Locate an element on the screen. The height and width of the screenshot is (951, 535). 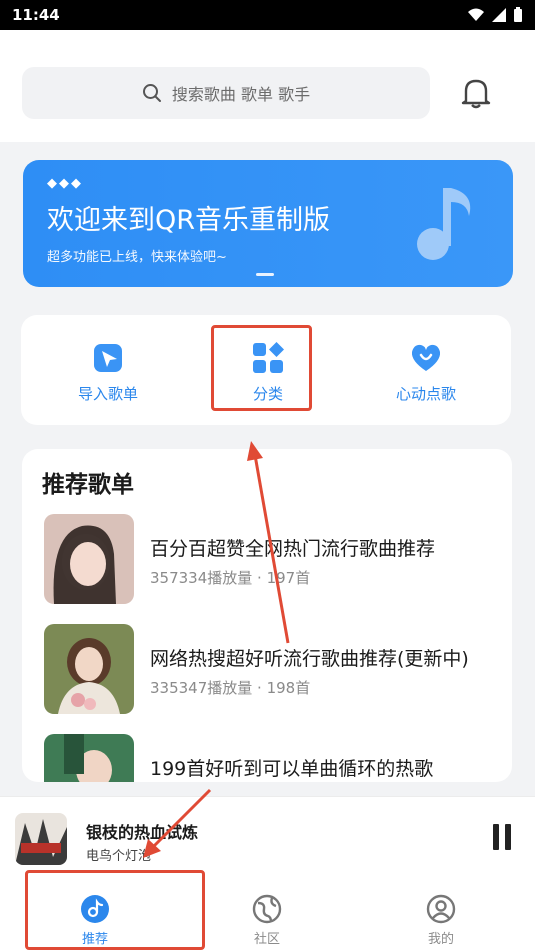
tab-mine: 我的 is located at coordinates (441, 915).